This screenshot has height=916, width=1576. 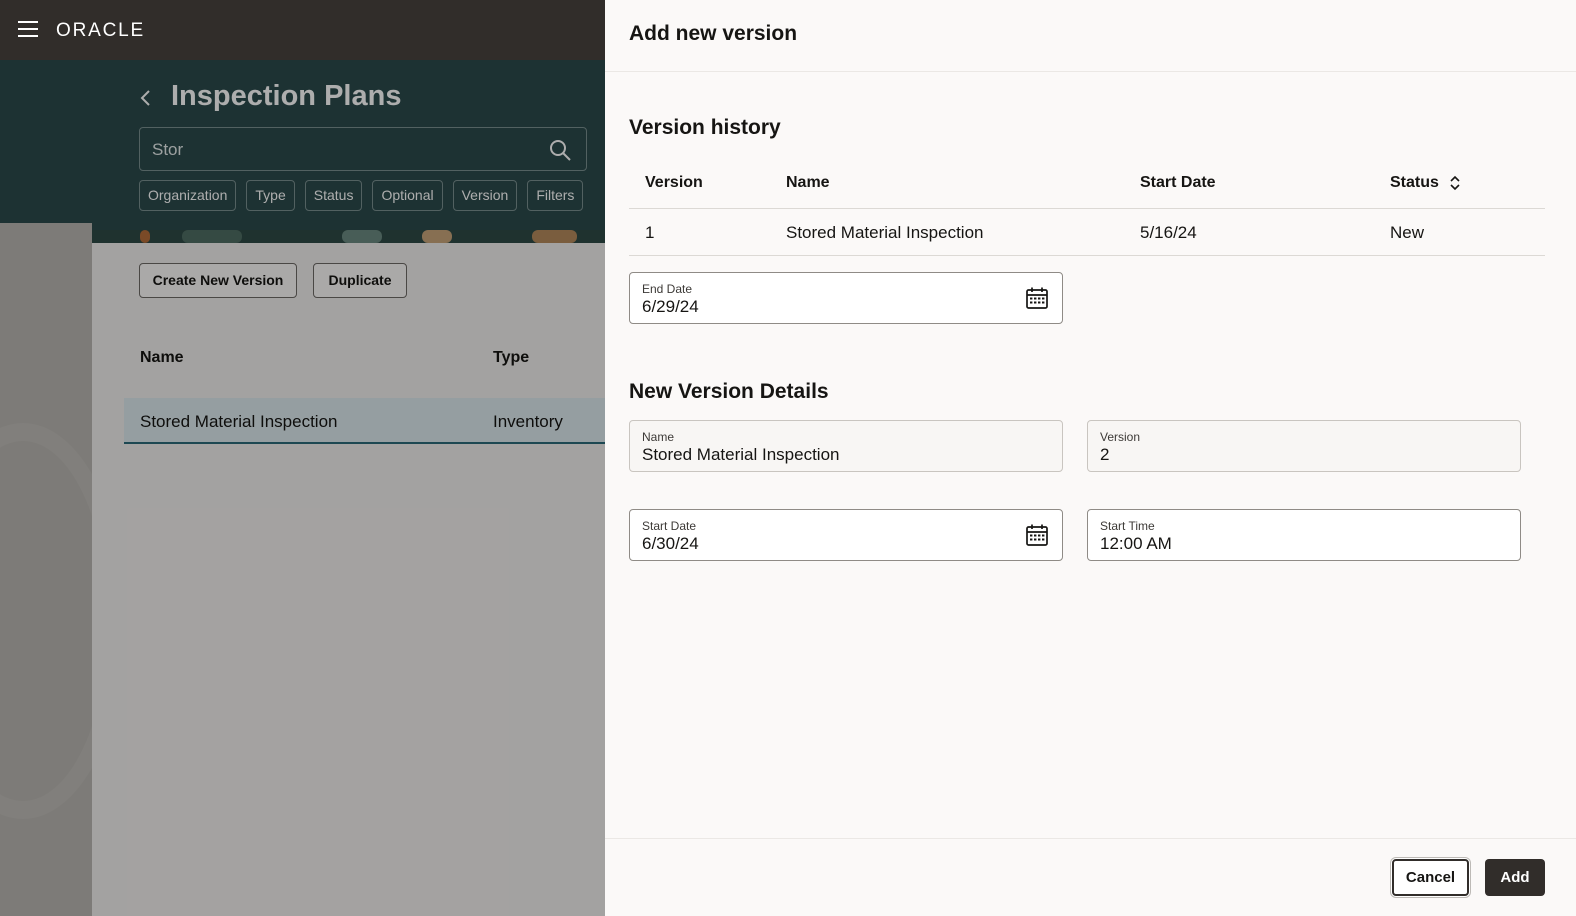 What do you see at coordinates (1087, 232) in the screenshot?
I see `table-row: 1 Stored Material Inspection 5/16/24 New` at bounding box center [1087, 232].